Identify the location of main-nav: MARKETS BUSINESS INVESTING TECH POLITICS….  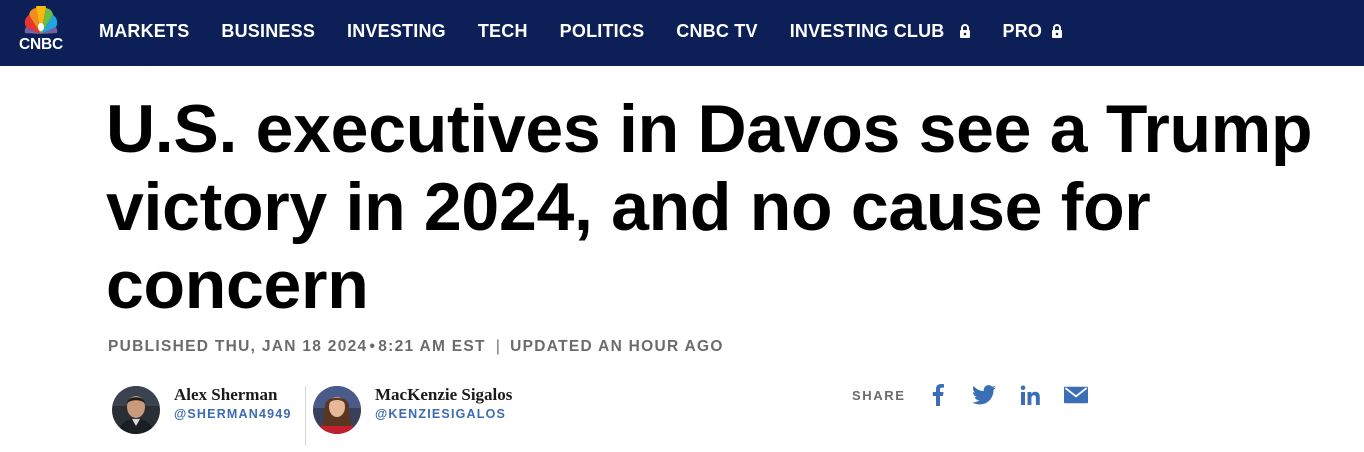
(597, 32).